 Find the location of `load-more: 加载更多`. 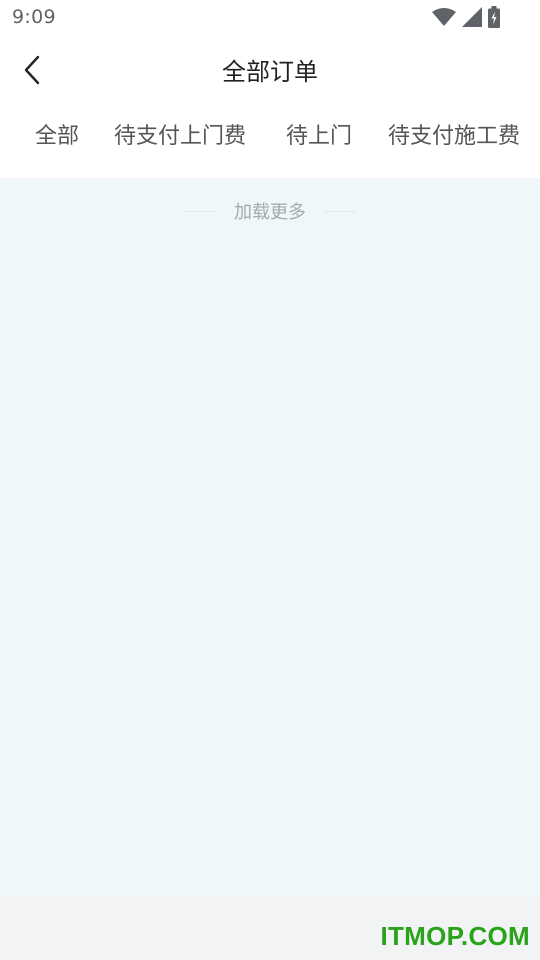

load-more: 加载更多 is located at coordinates (270, 211).